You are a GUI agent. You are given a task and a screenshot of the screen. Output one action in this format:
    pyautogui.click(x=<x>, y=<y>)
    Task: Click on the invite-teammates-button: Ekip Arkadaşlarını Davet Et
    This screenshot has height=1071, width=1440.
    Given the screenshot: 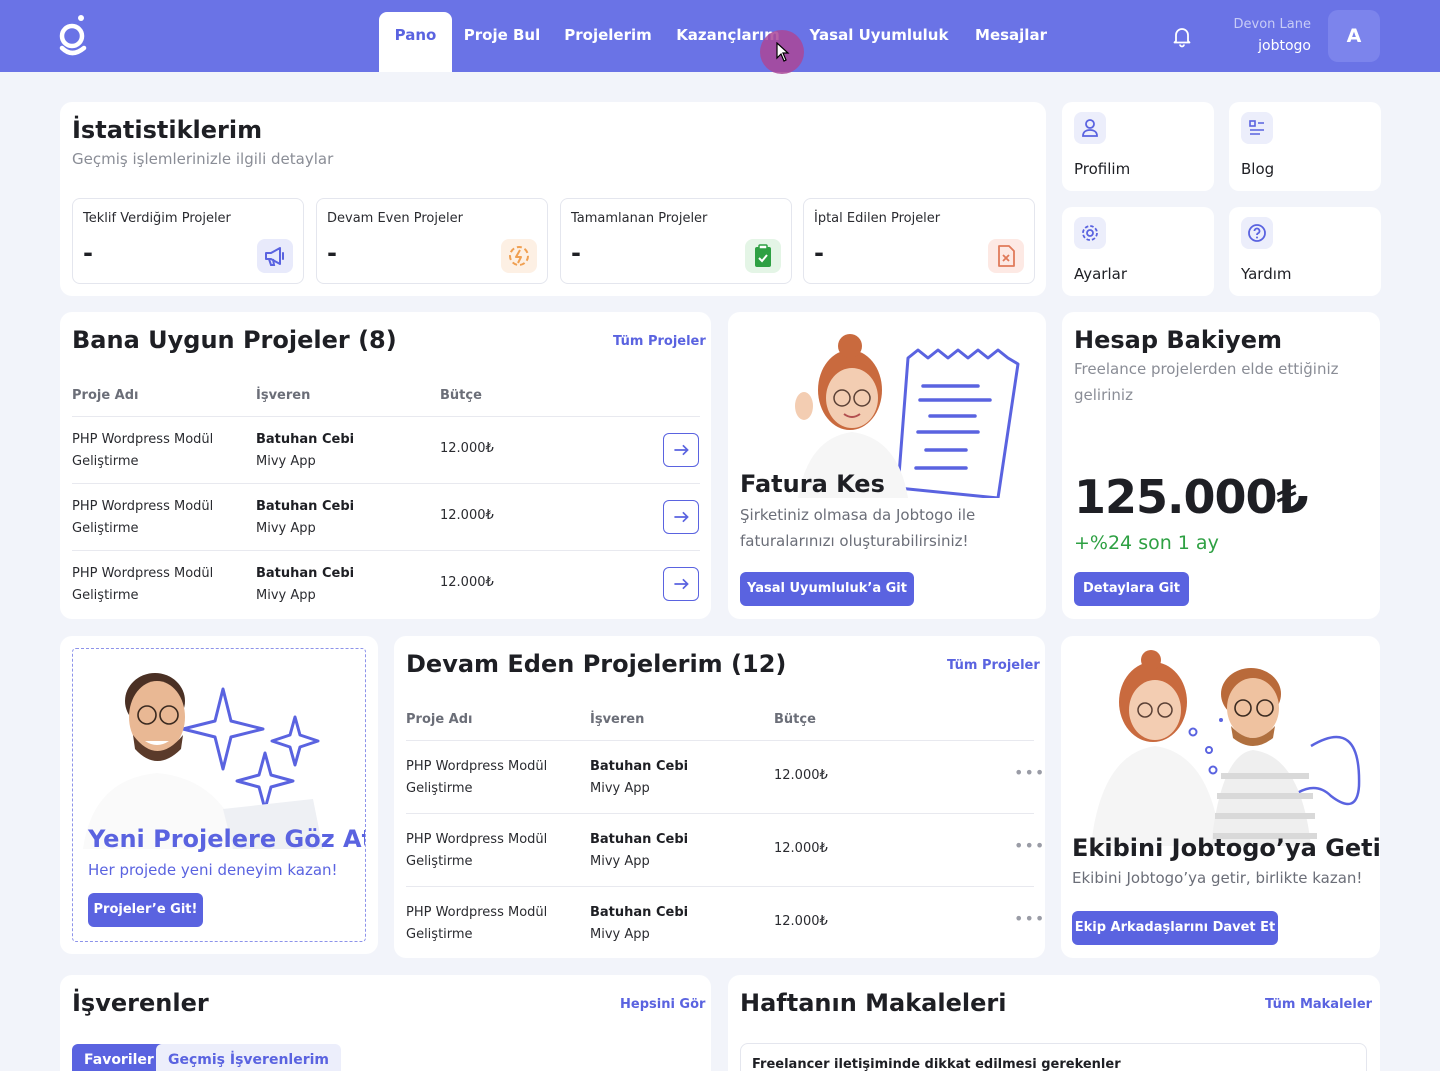 What is the action you would take?
    pyautogui.click(x=1175, y=928)
    